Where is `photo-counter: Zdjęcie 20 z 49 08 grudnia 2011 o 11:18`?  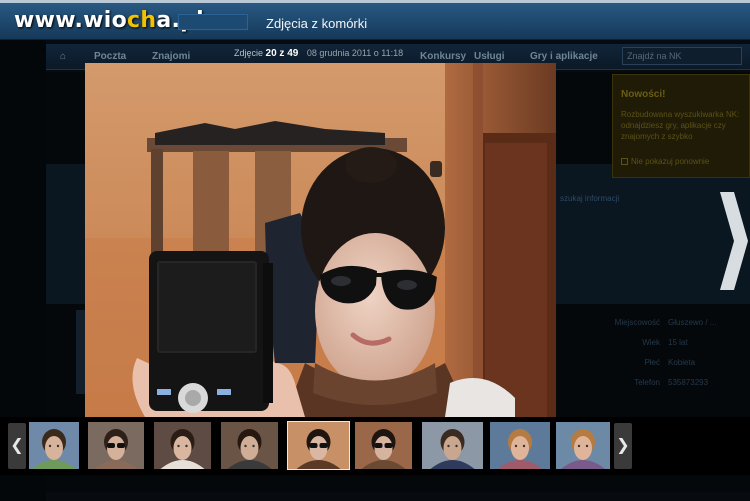
photo-counter: Zdjęcie 20 z 49 08 grudnia 2011 o 11:18 is located at coordinates (318, 53).